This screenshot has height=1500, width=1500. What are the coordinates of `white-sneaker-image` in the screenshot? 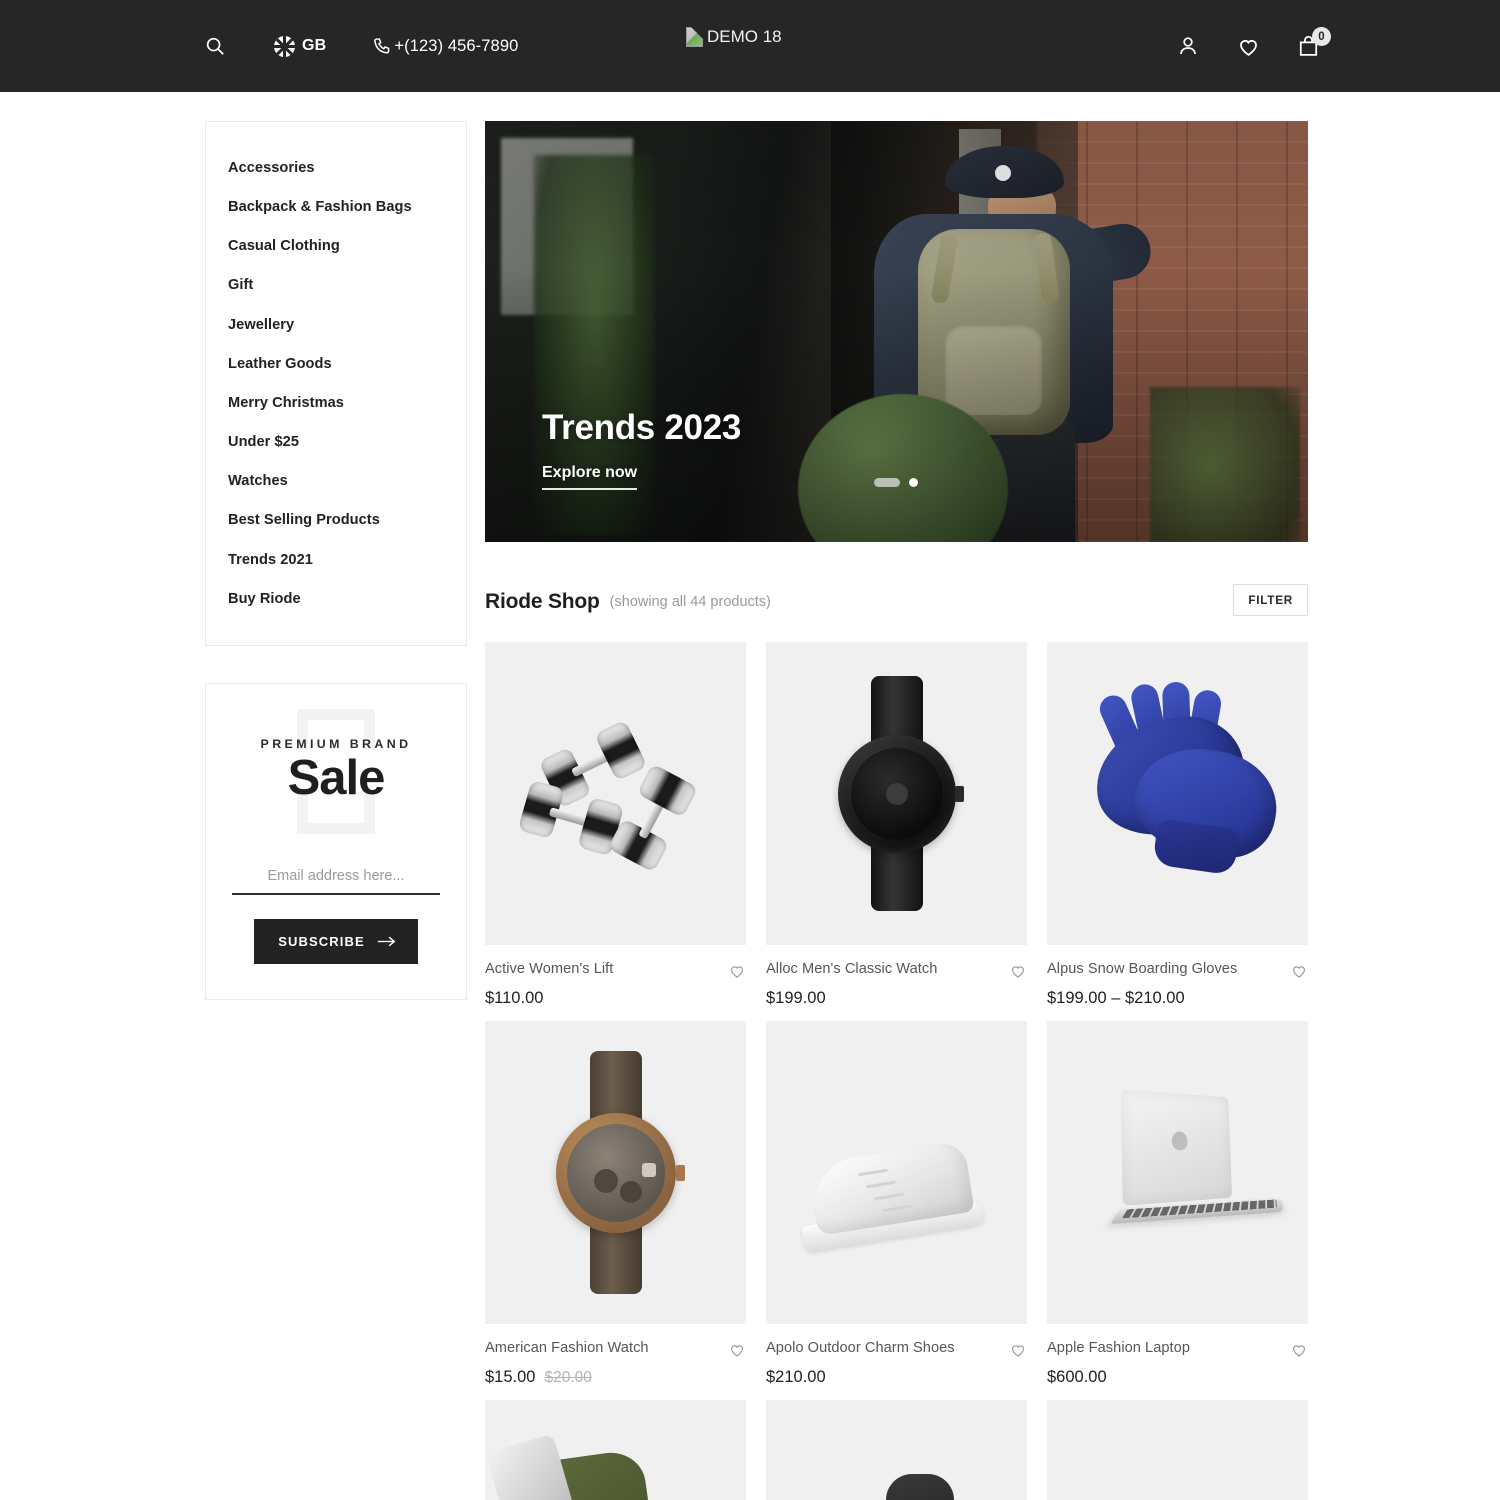 It's located at (896, 1172).